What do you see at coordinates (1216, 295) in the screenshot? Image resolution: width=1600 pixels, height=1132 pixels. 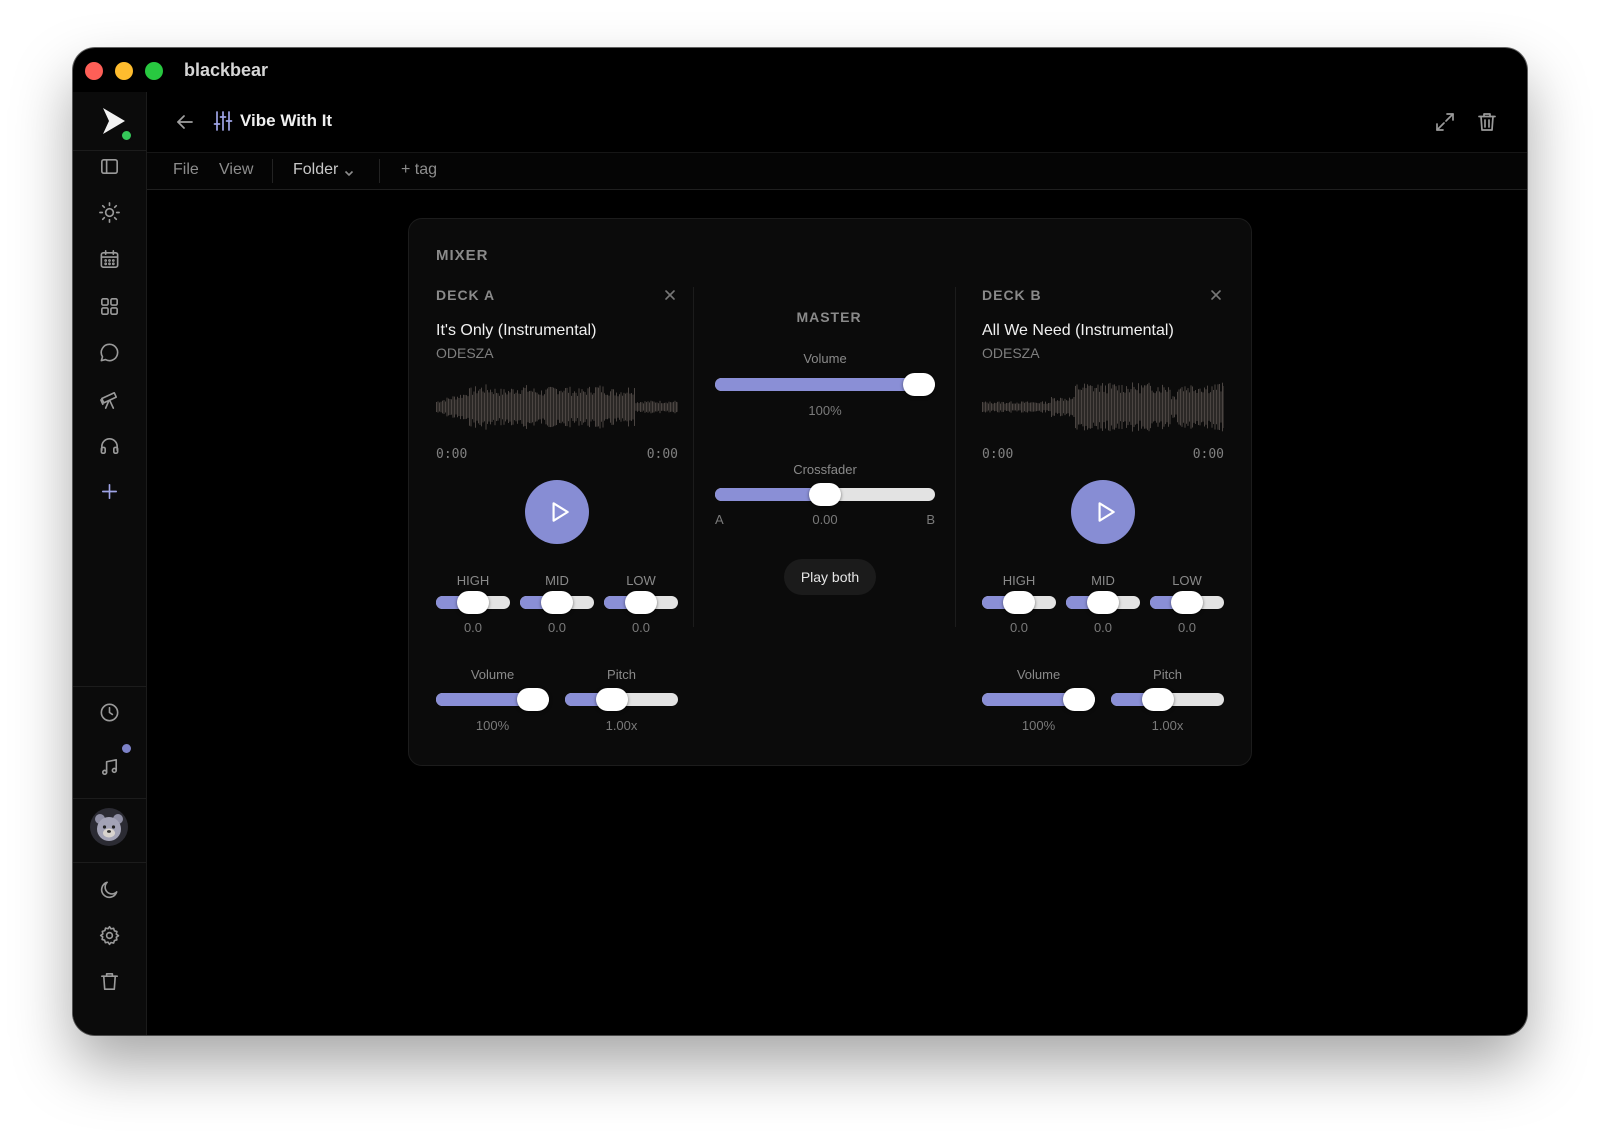 I see `deck-b-close-icon` at bounding box center [1216, 295].